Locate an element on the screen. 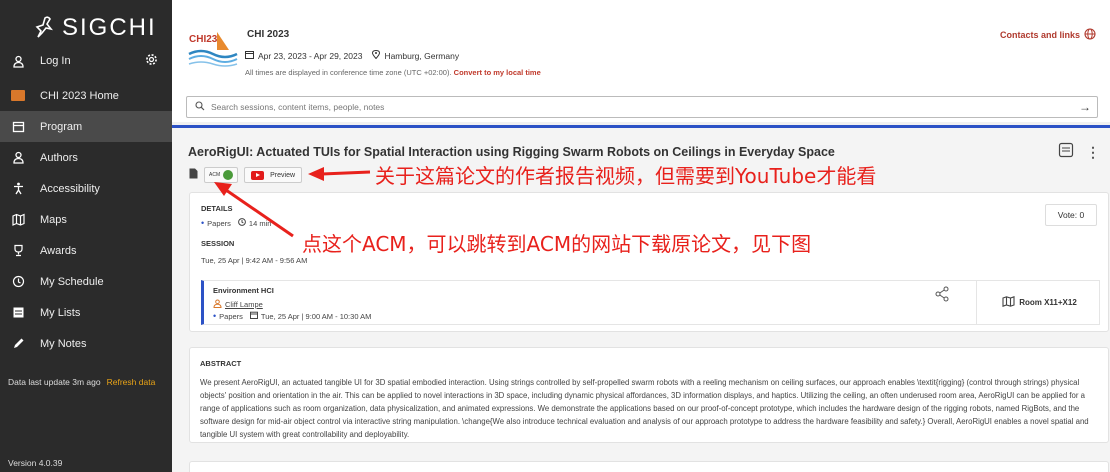 This screenshot has width=1110, height=472. paper-type-row: • Papers 14 min is located at coordinates (236, 223).